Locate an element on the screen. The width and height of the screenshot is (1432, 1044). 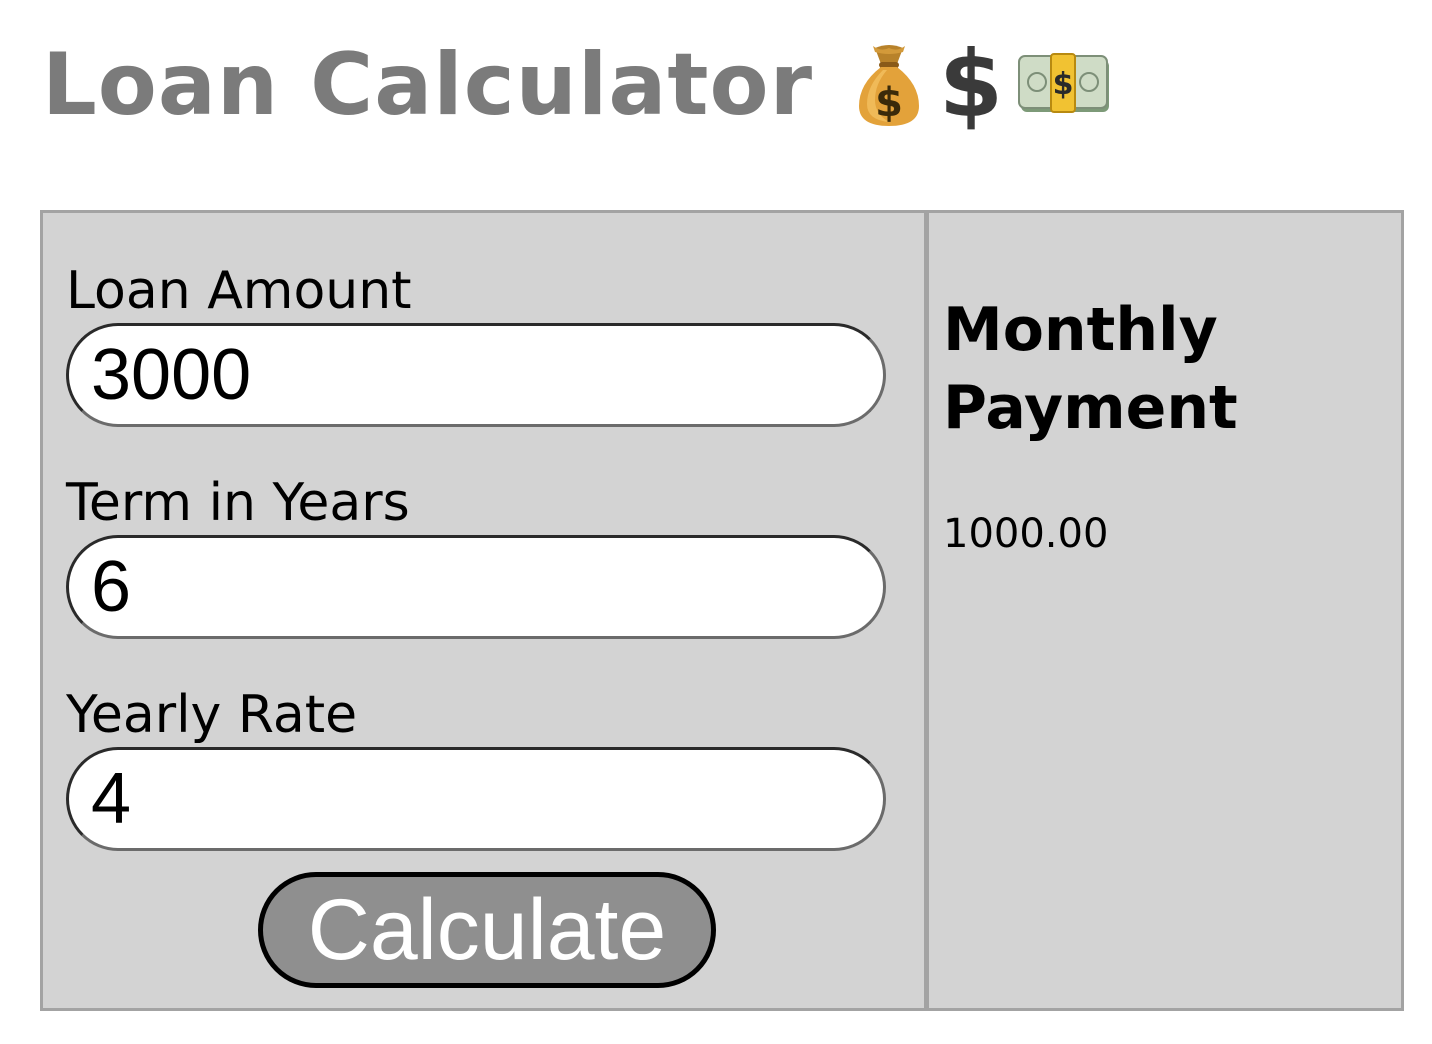
term-years-label: Term in Years is located at coordinates (238, 503).